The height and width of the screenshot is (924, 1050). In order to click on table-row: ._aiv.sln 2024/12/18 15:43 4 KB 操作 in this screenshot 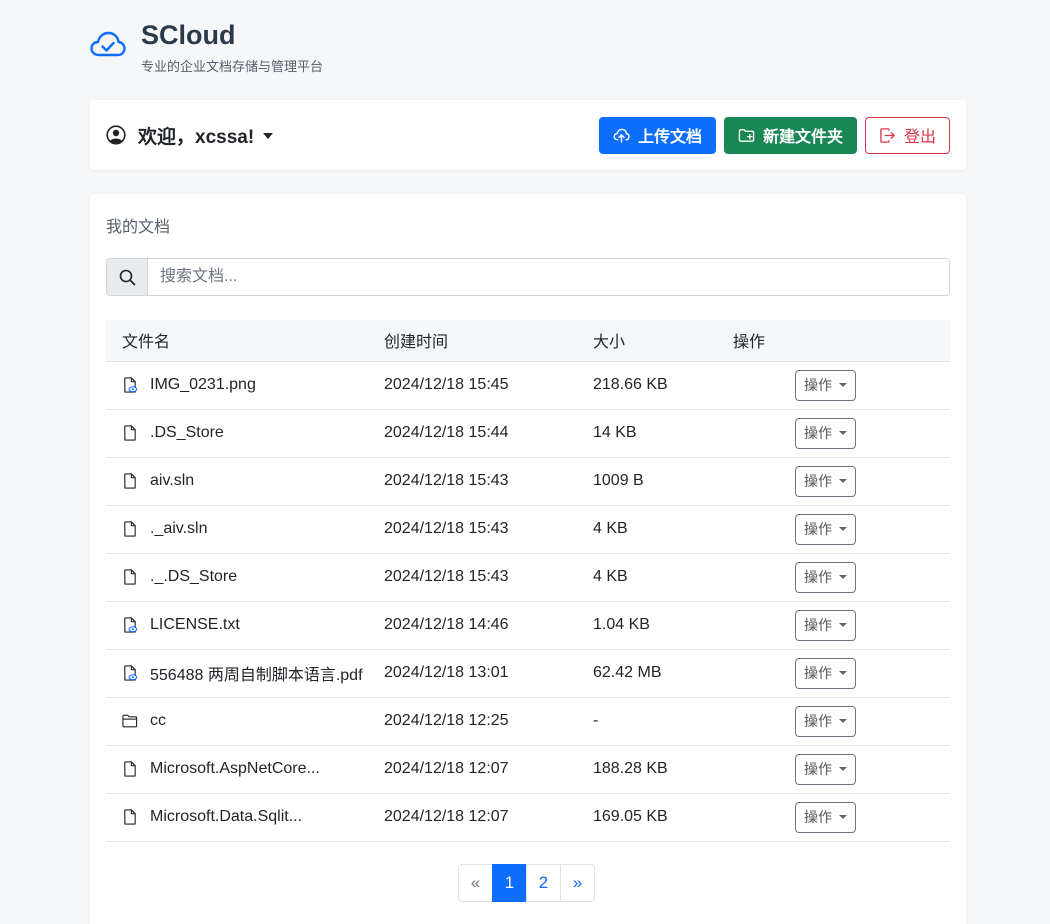, I will do `click(528, 529)`.